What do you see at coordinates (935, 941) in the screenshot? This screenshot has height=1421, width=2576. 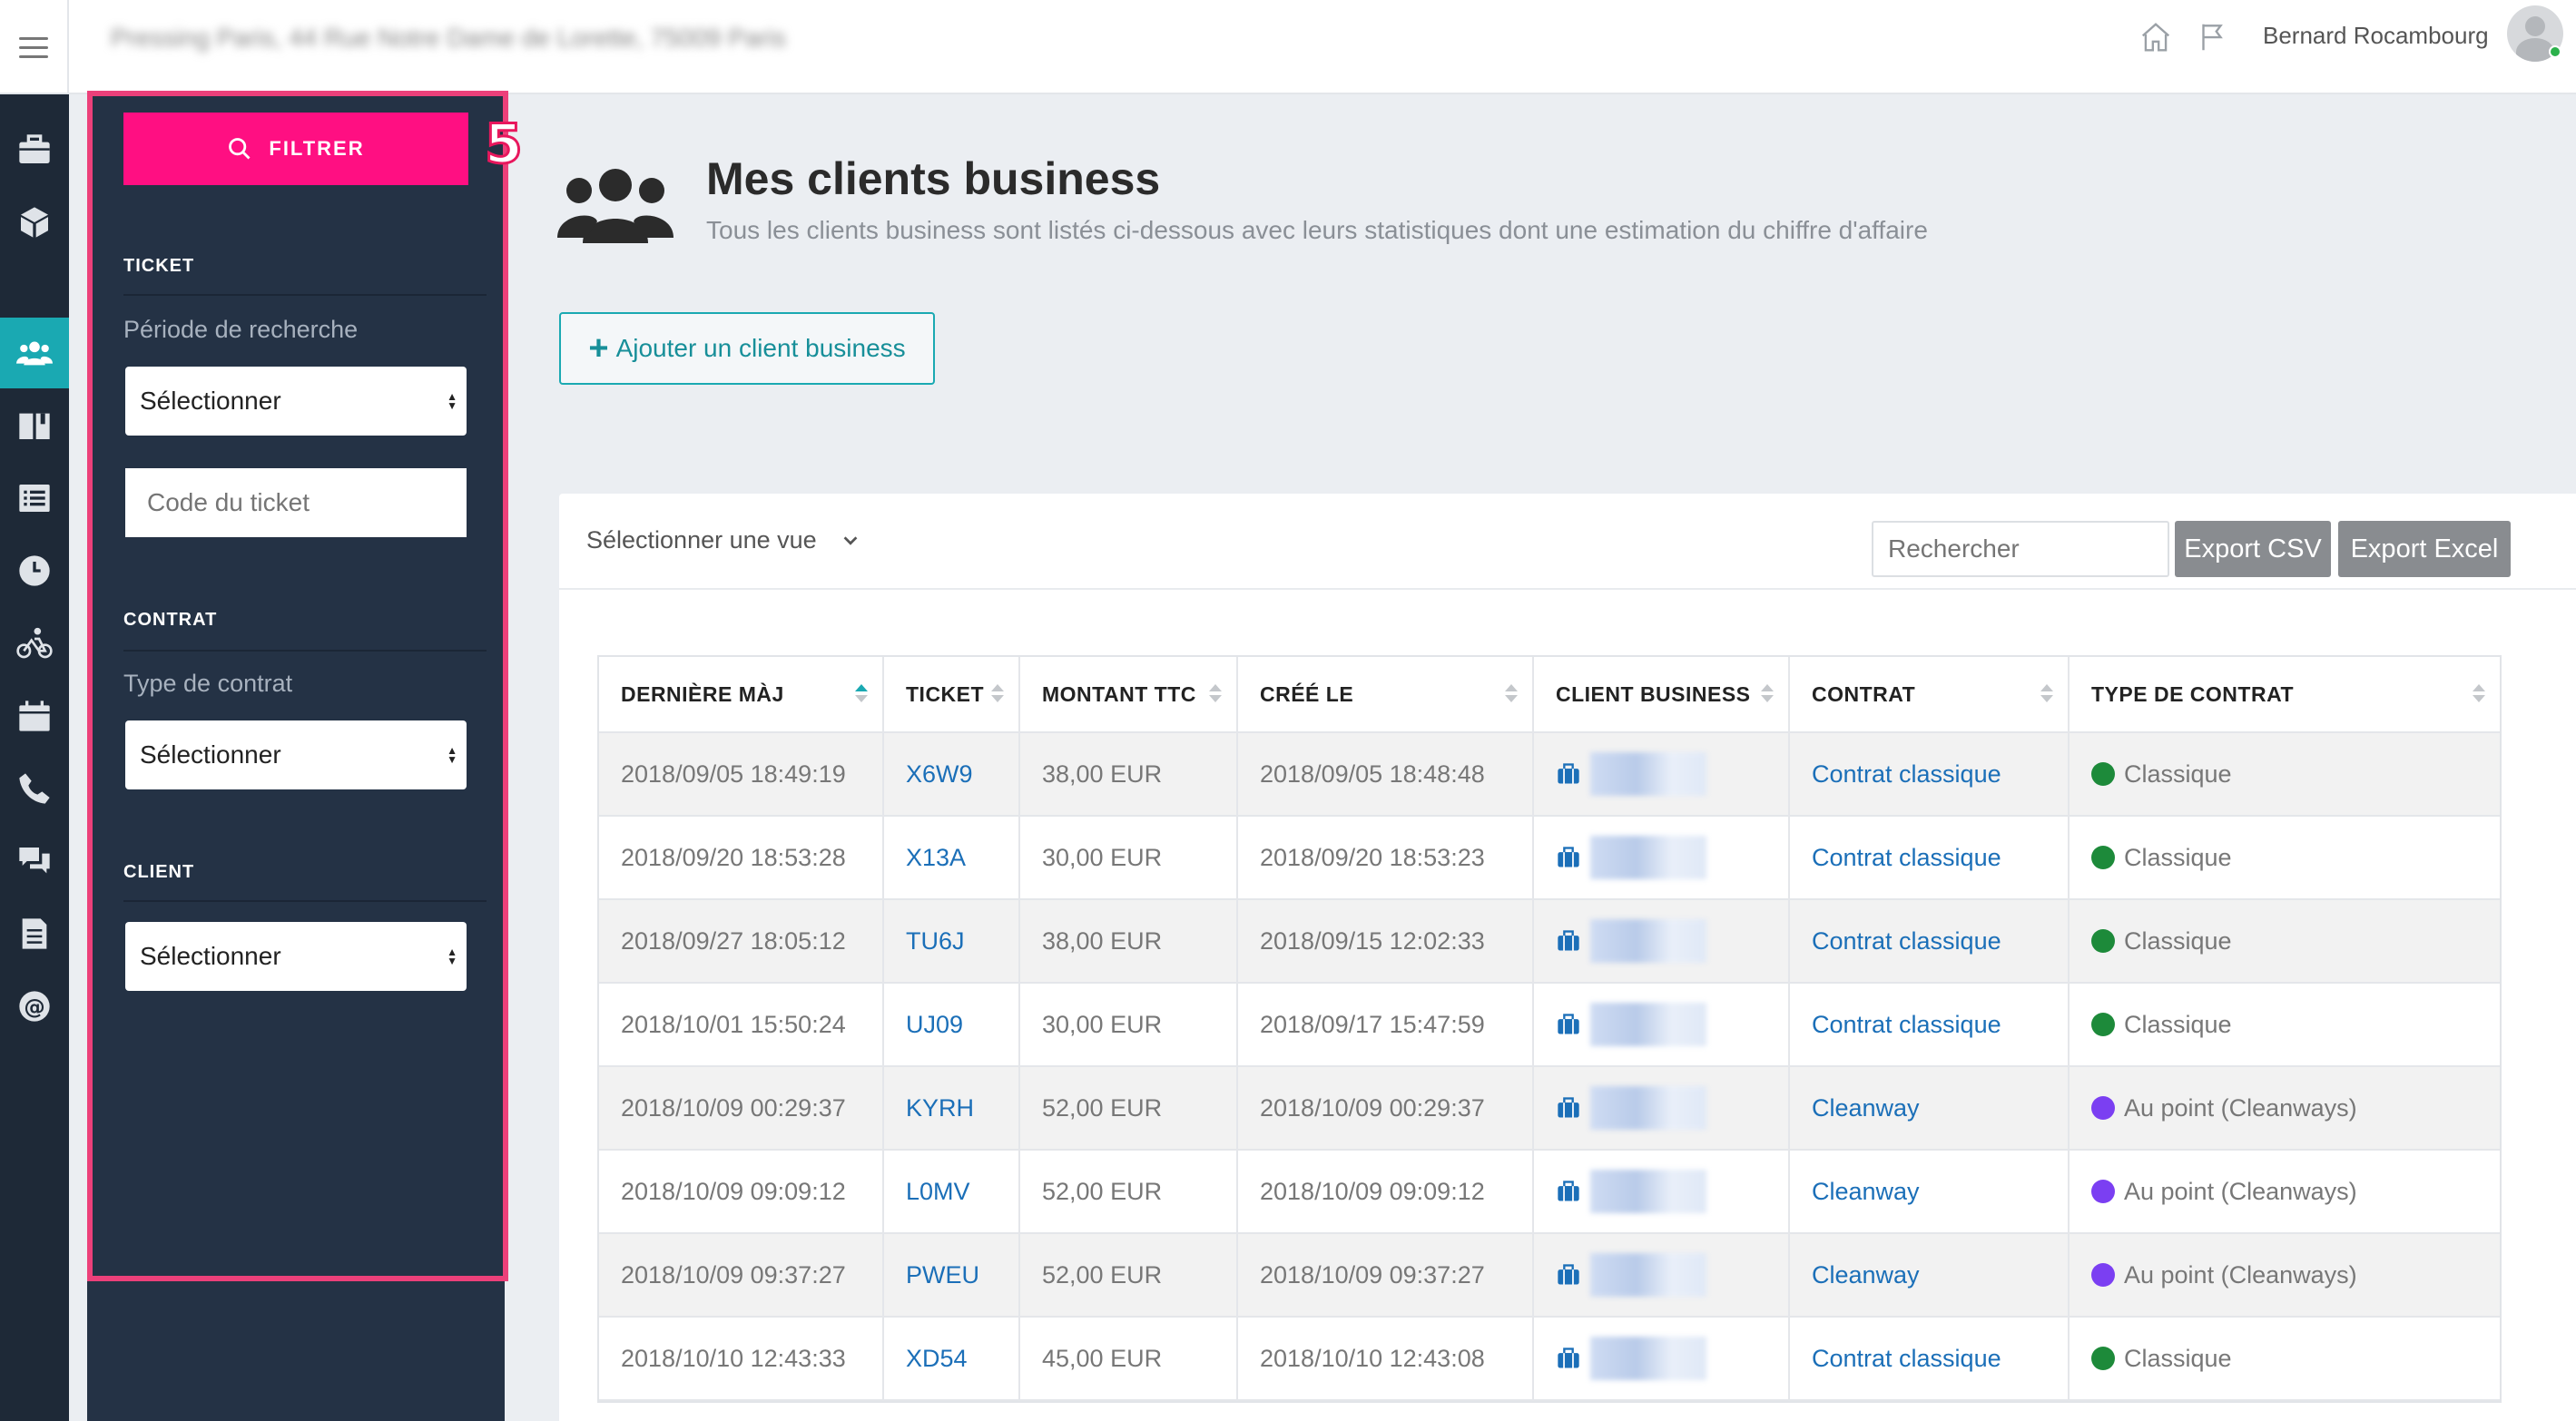 I see `ticket-link: TU6J` at bounding box center [935, 941].